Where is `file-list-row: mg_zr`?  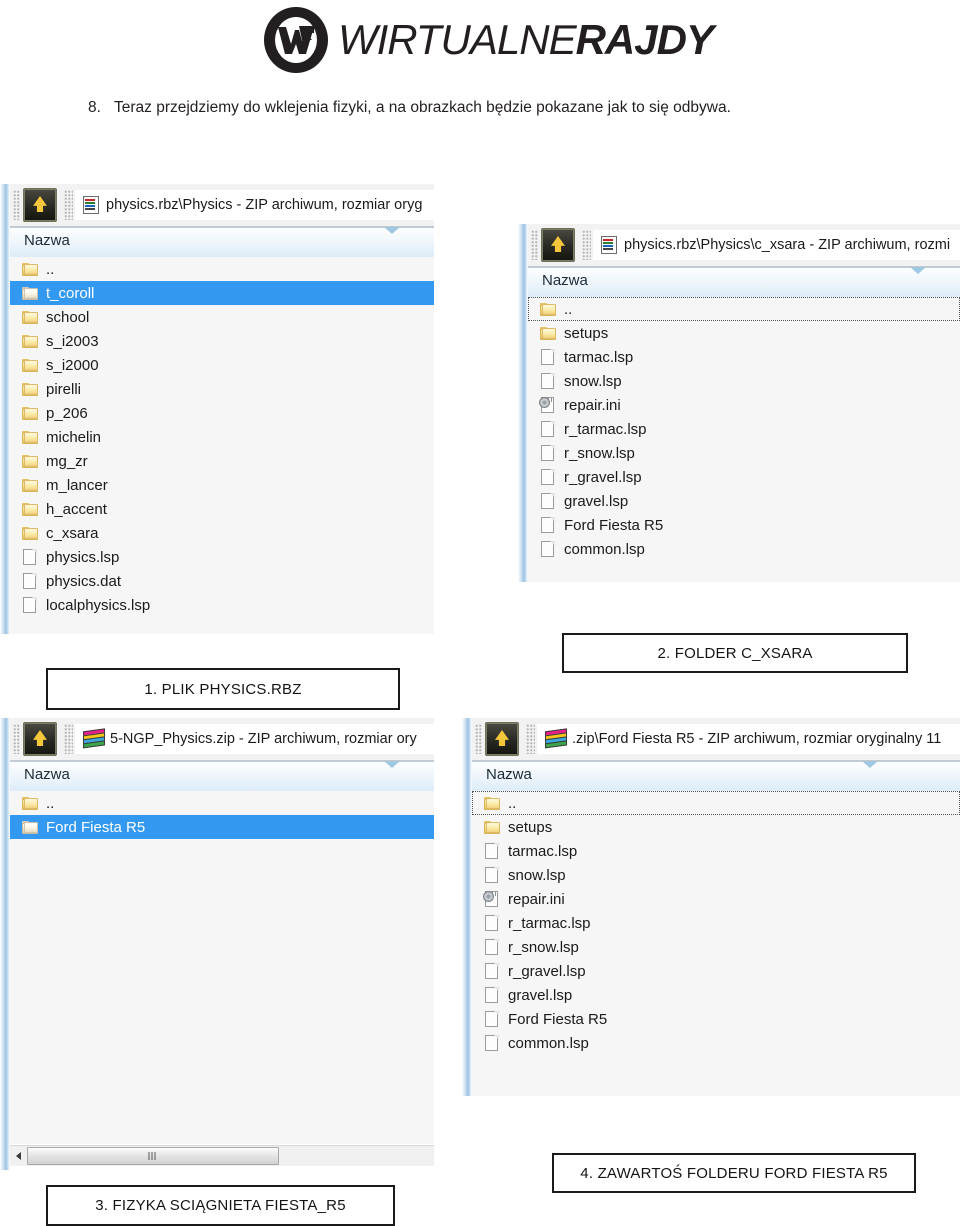
file-list-row: mg_zr is located at coordinates (222, 461).